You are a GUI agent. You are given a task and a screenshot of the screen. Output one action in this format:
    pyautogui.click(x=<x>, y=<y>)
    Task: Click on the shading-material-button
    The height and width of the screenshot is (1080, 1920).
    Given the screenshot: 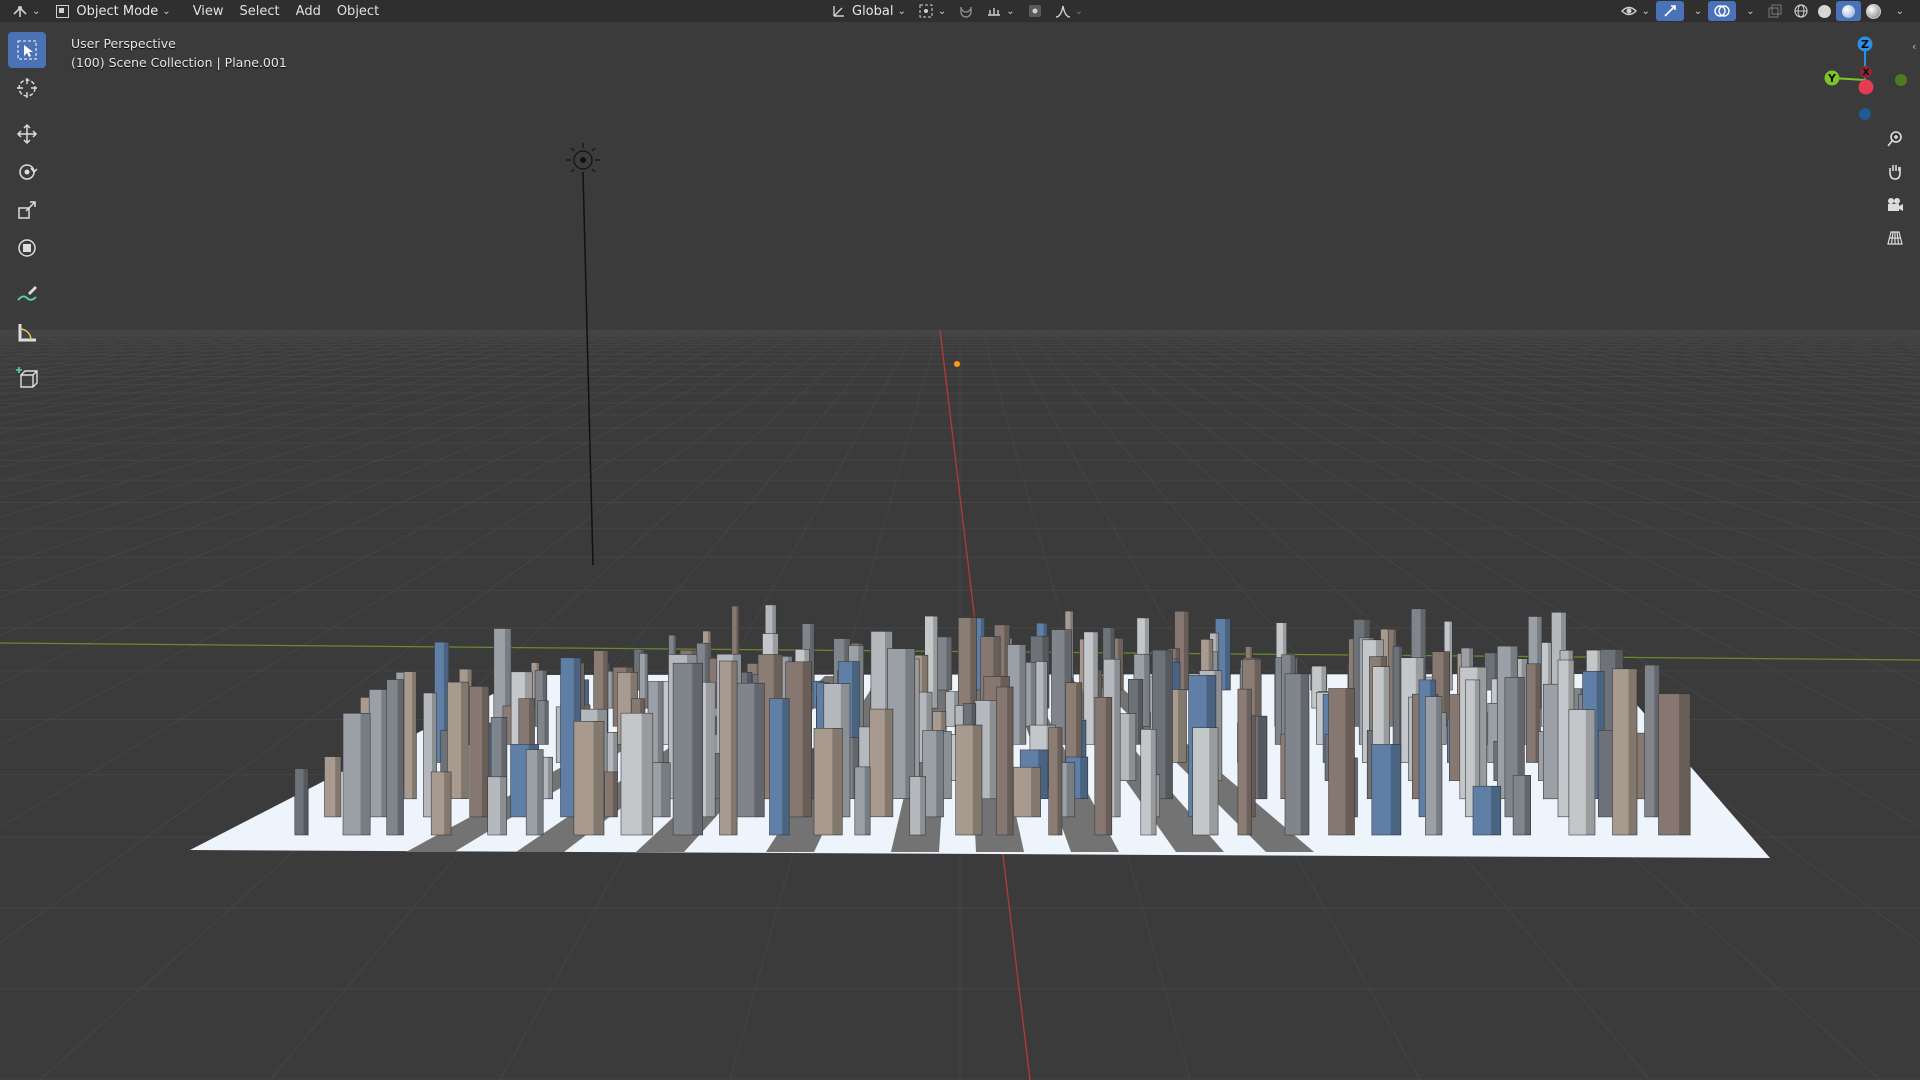 What is the action you would take?
    pyautogui.click(x=1848, y=11)
    